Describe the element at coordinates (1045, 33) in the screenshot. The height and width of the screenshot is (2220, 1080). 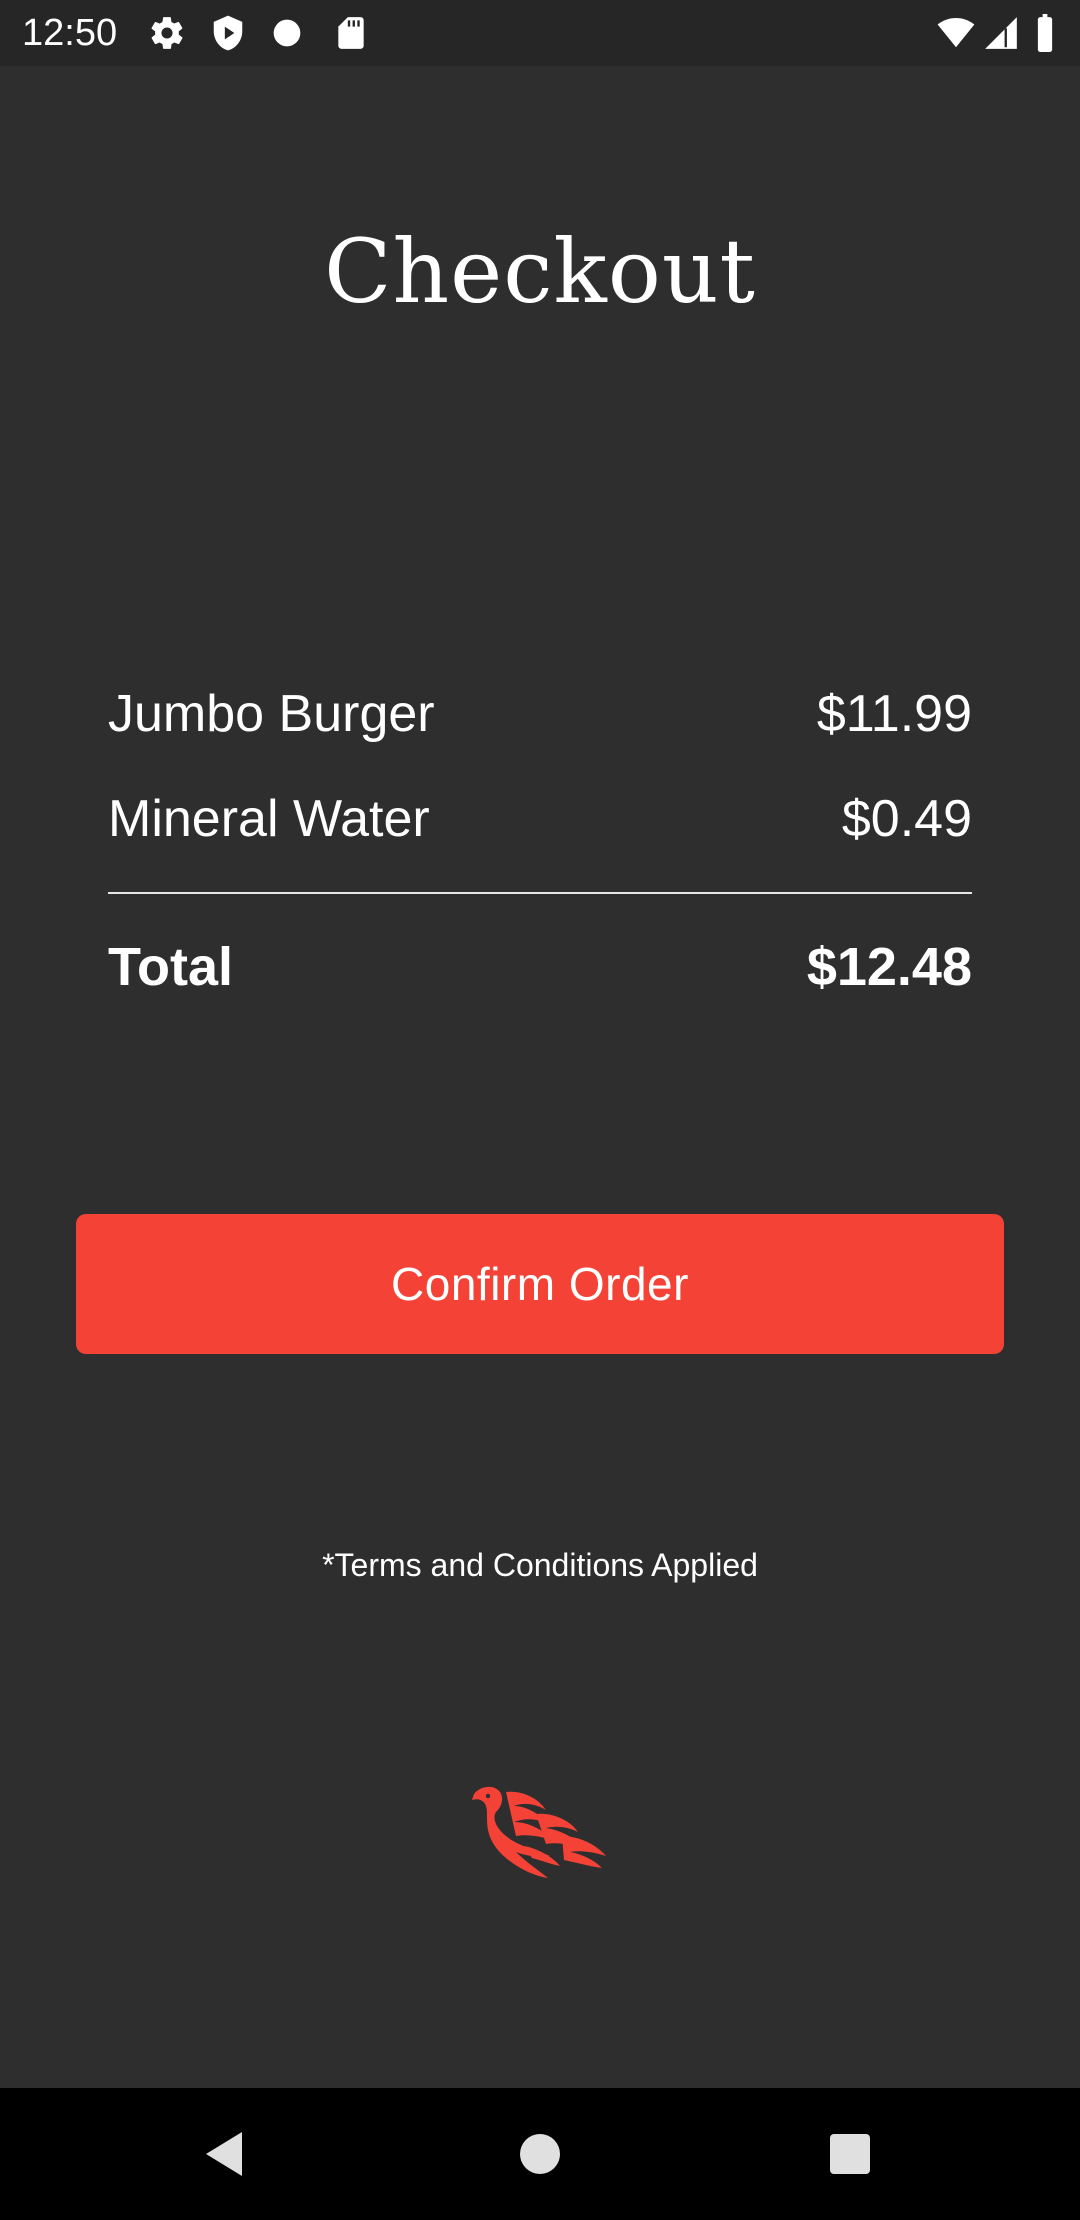
I see `battery-icon` at that location.